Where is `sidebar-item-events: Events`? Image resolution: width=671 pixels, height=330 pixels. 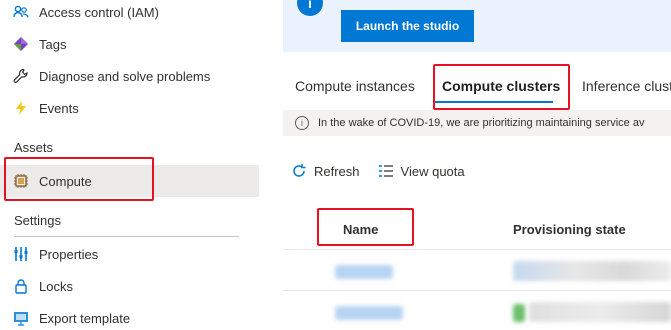
sidebar-item-events: Events is located at coordinates (129, 108).